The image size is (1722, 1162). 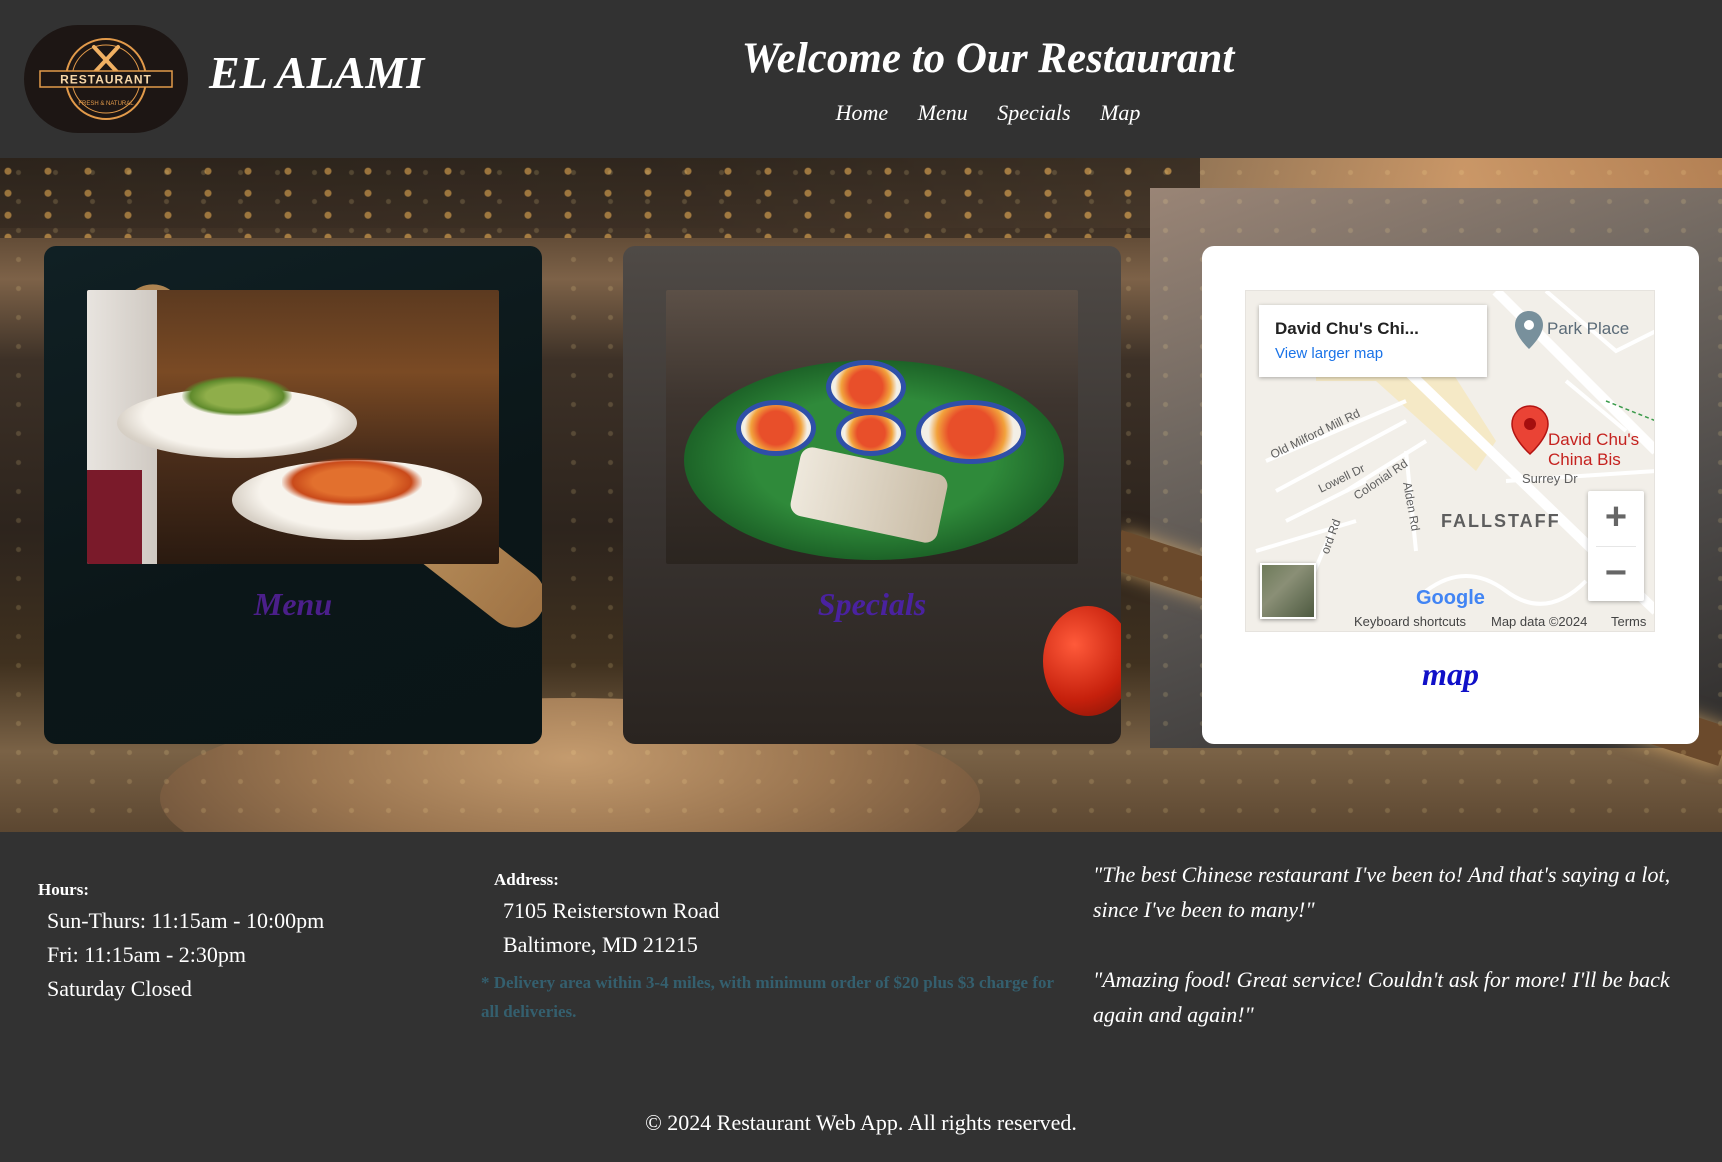 I want to click on waiter-apron, so click(x=114, y=517).